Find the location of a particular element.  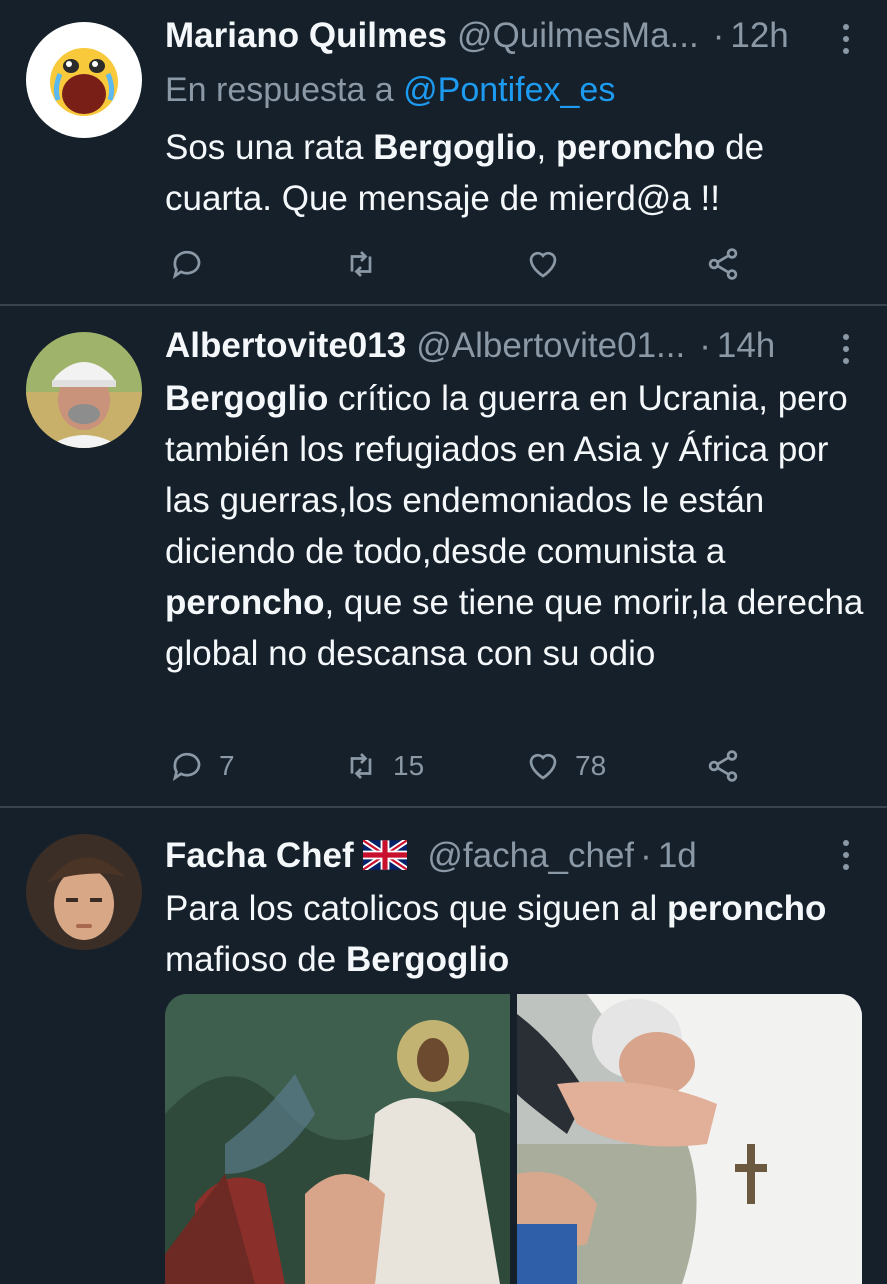

retweet-button is located at coordinates (361, 264).